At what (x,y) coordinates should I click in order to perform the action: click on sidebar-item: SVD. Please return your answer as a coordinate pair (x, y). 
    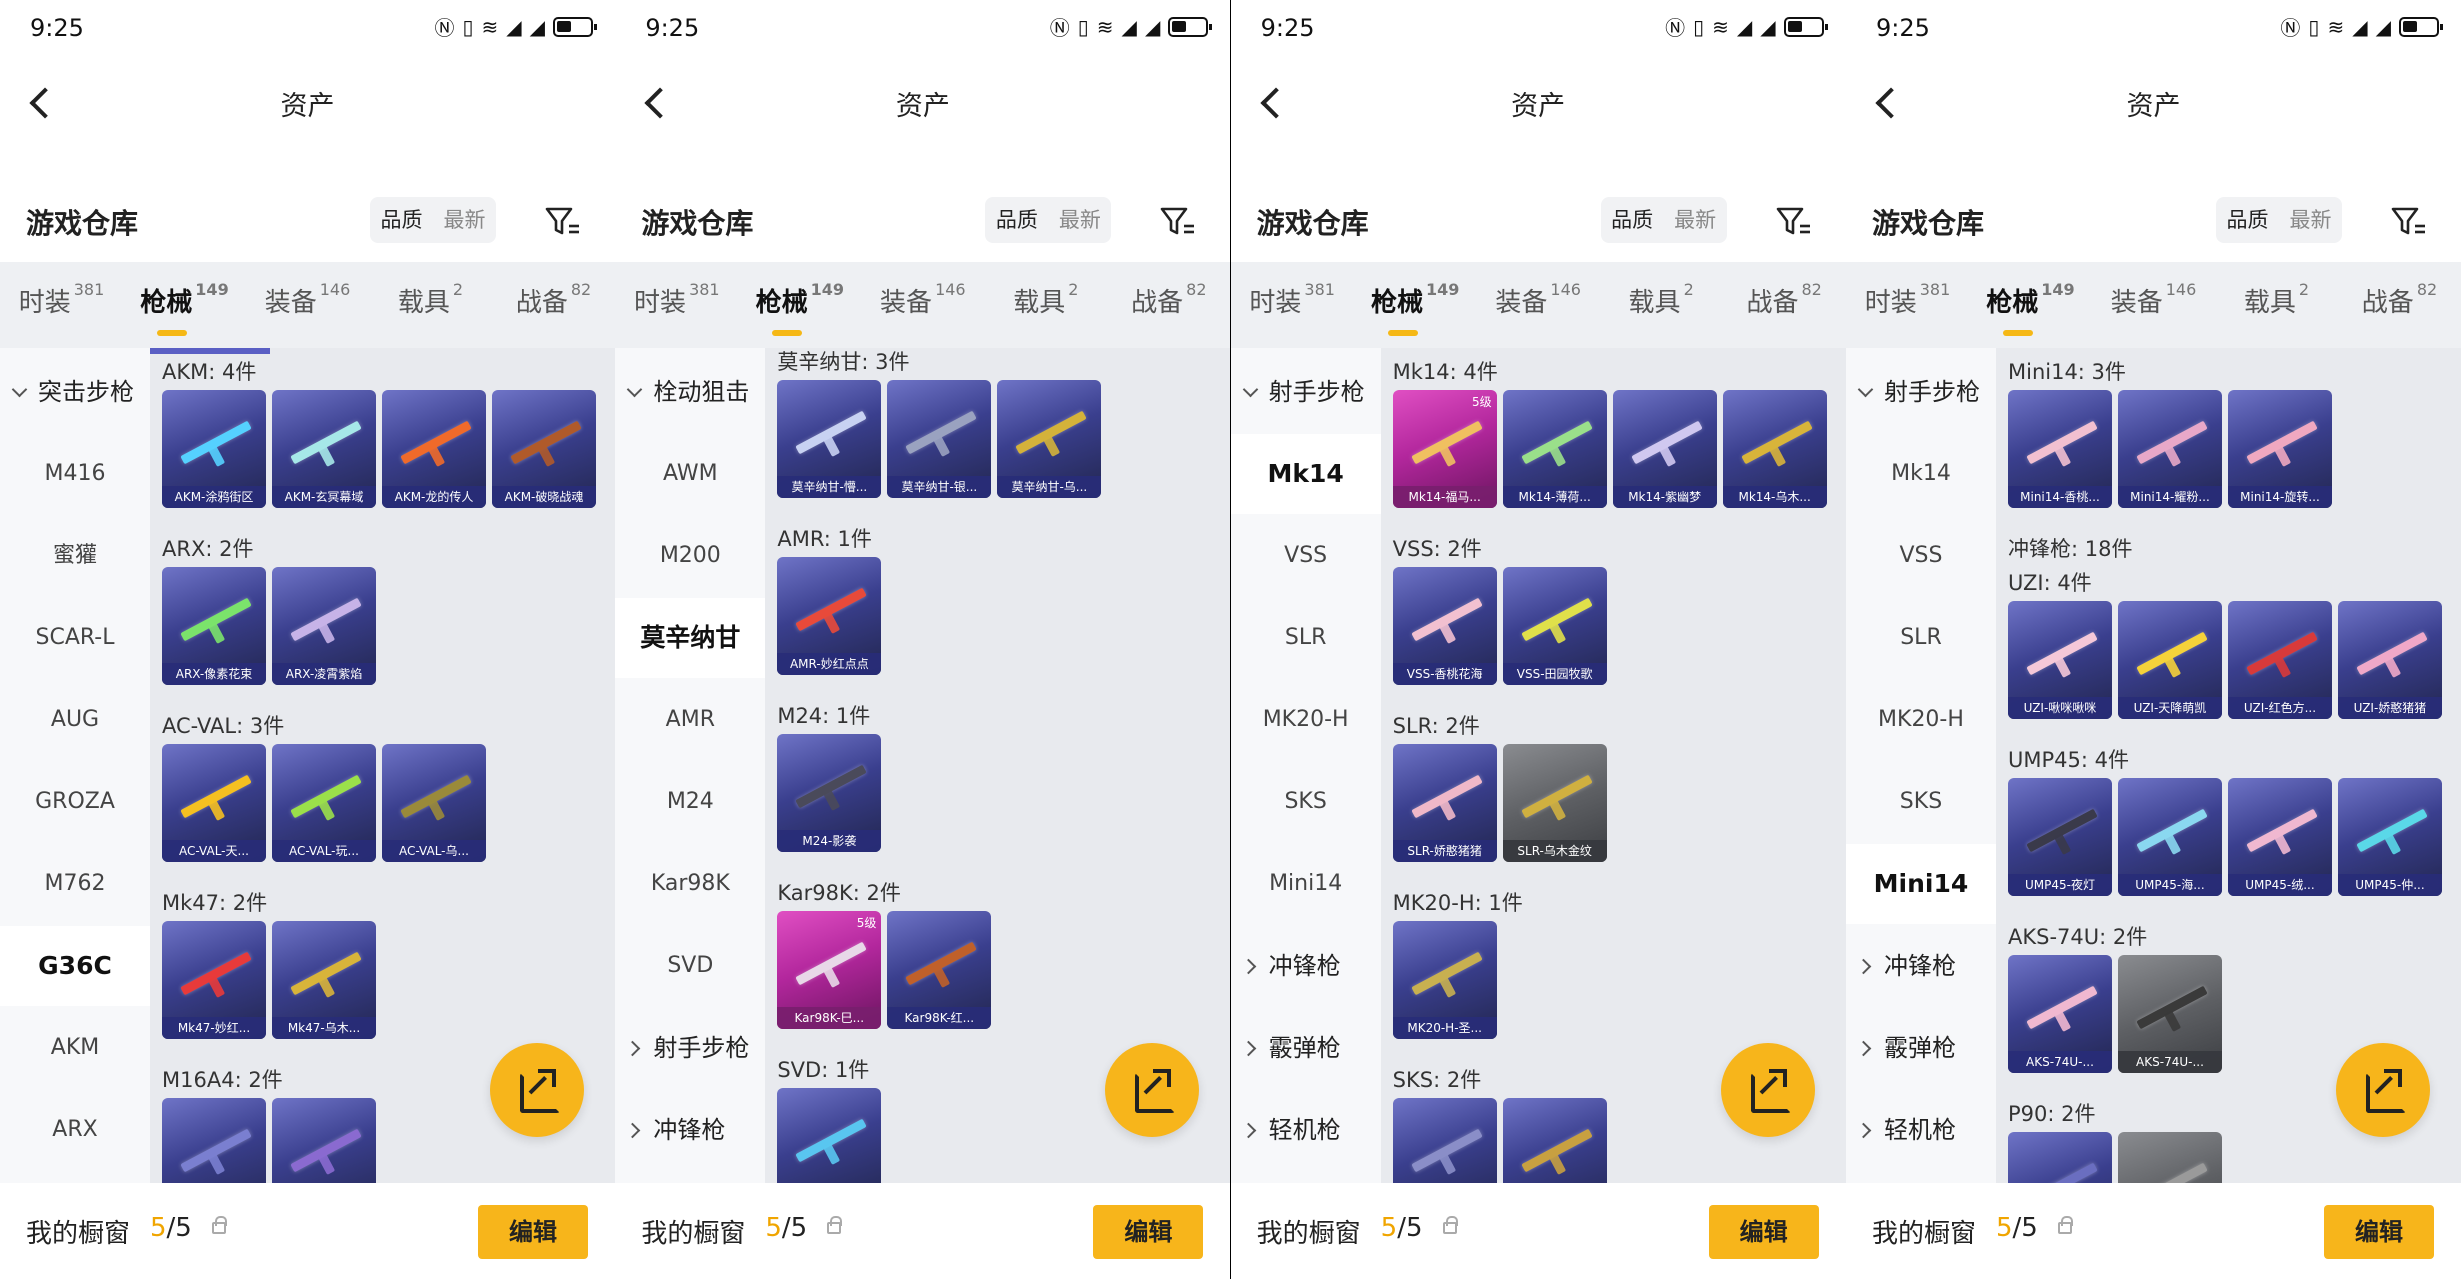
    Looking at the image, I should click on (690, 966).